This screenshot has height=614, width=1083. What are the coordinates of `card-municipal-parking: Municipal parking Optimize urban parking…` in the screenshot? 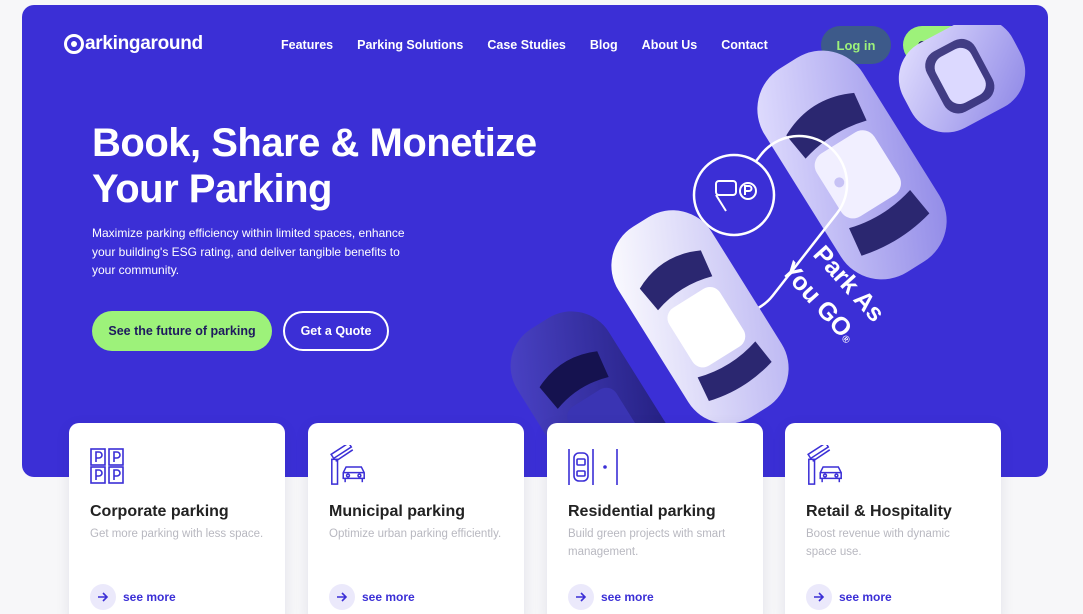 It's located at (416, 518).